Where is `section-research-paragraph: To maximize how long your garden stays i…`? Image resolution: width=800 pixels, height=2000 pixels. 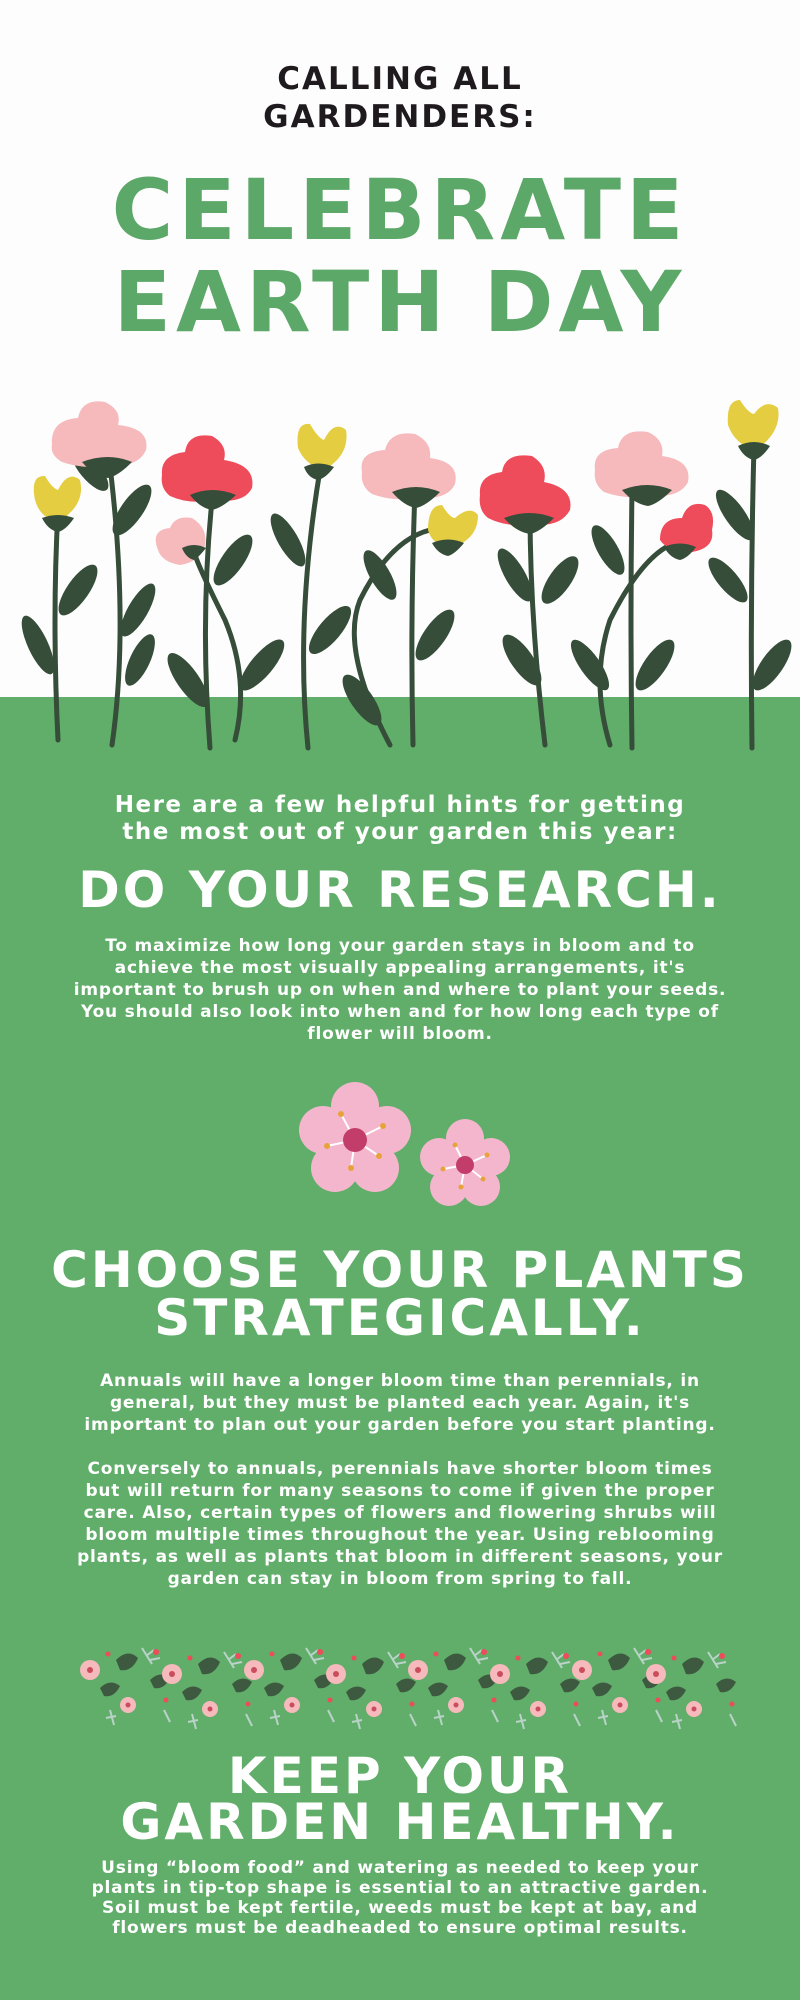
section-research-paragraph: To maximize how long your garden stays i… is located at coordinates (400, 990).